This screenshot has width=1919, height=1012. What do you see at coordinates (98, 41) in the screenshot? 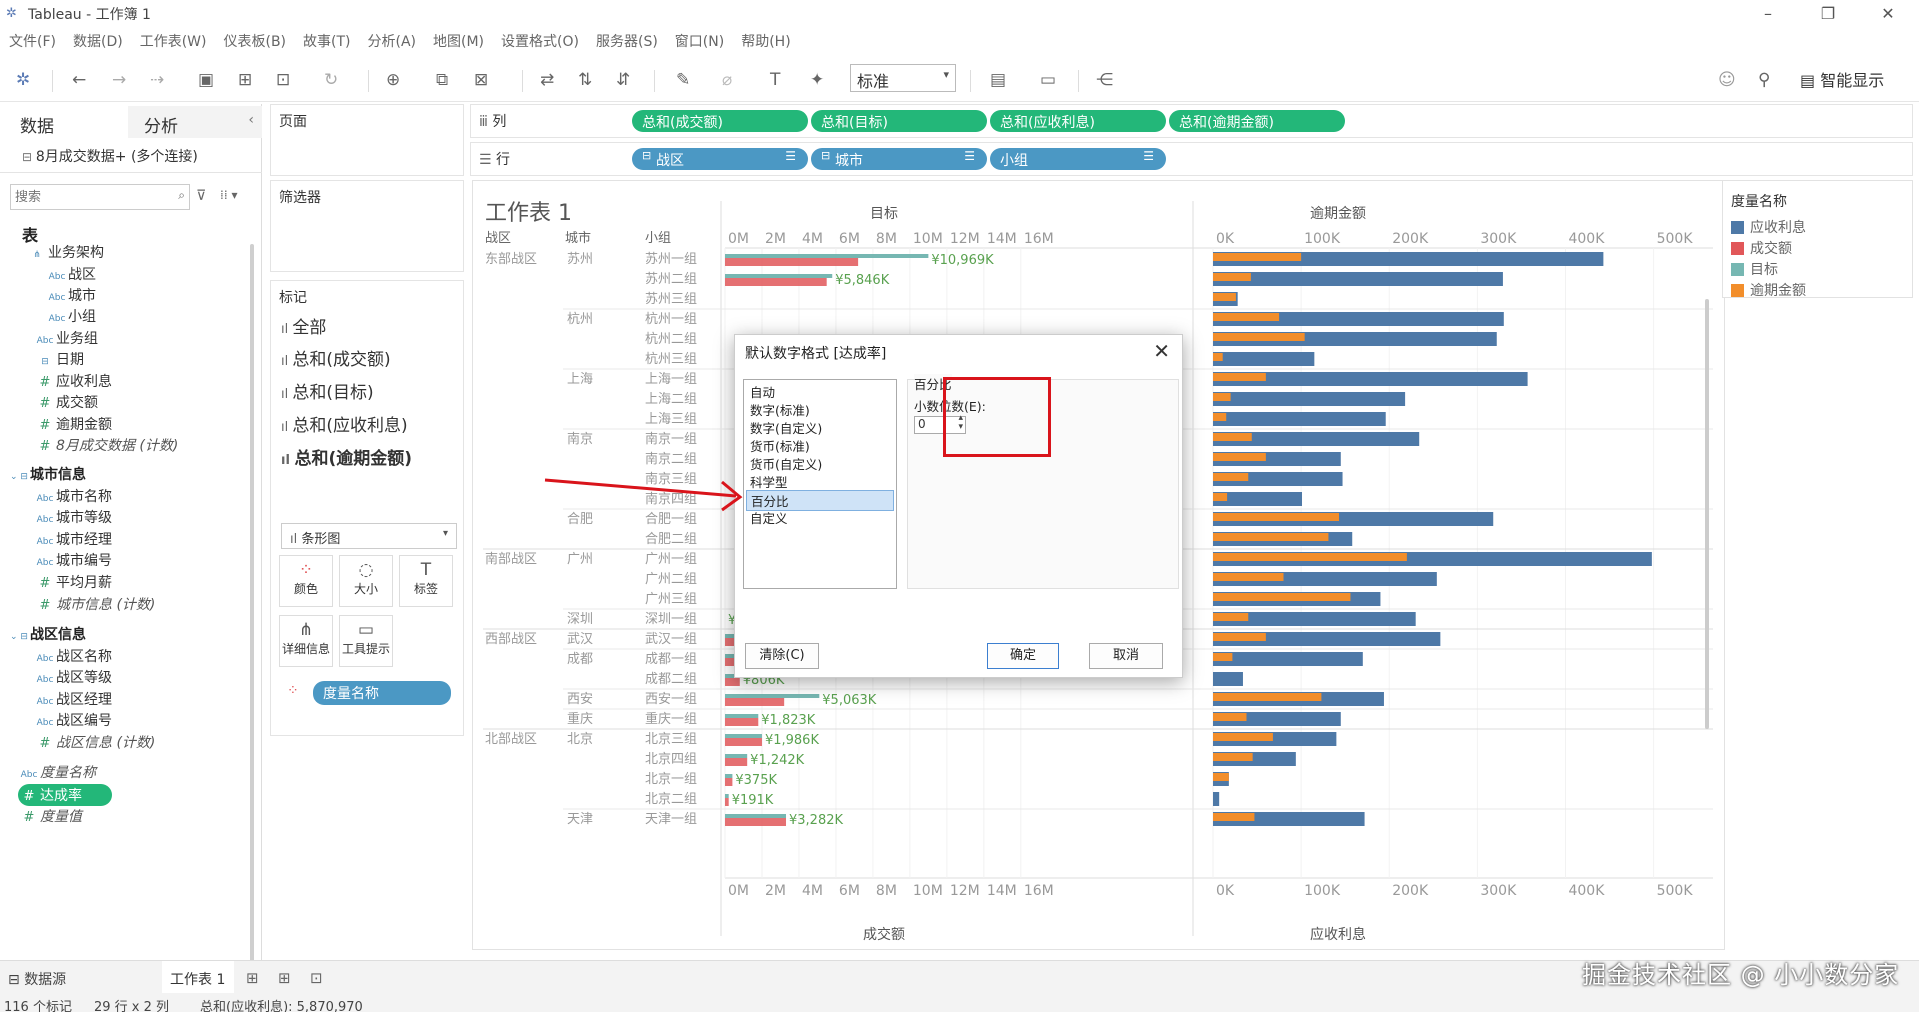
I see `menu-item-1: 数据(D)` at bounding box center [98, 41].